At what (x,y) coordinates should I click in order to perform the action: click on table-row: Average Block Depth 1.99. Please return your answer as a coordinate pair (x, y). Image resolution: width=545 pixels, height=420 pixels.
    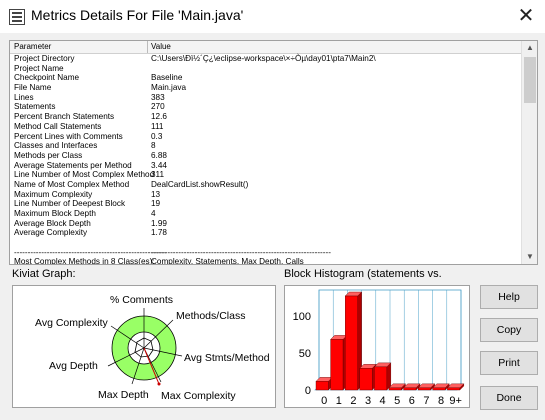
    Looking at the image, I should click on (265, 224).